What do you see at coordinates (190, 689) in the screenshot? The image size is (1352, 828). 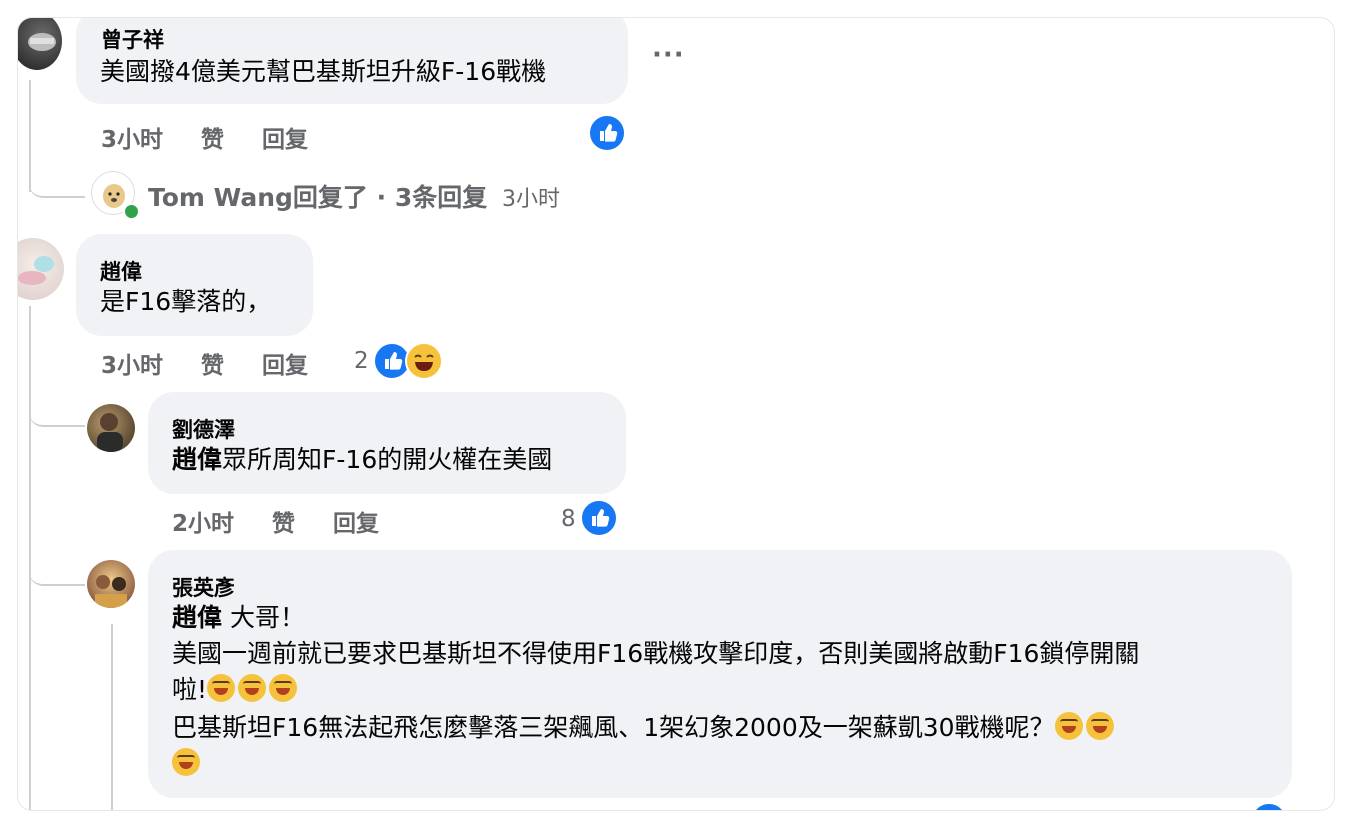 I see `reply-line-3-text: 啦!` at bounding box center [190, 689].